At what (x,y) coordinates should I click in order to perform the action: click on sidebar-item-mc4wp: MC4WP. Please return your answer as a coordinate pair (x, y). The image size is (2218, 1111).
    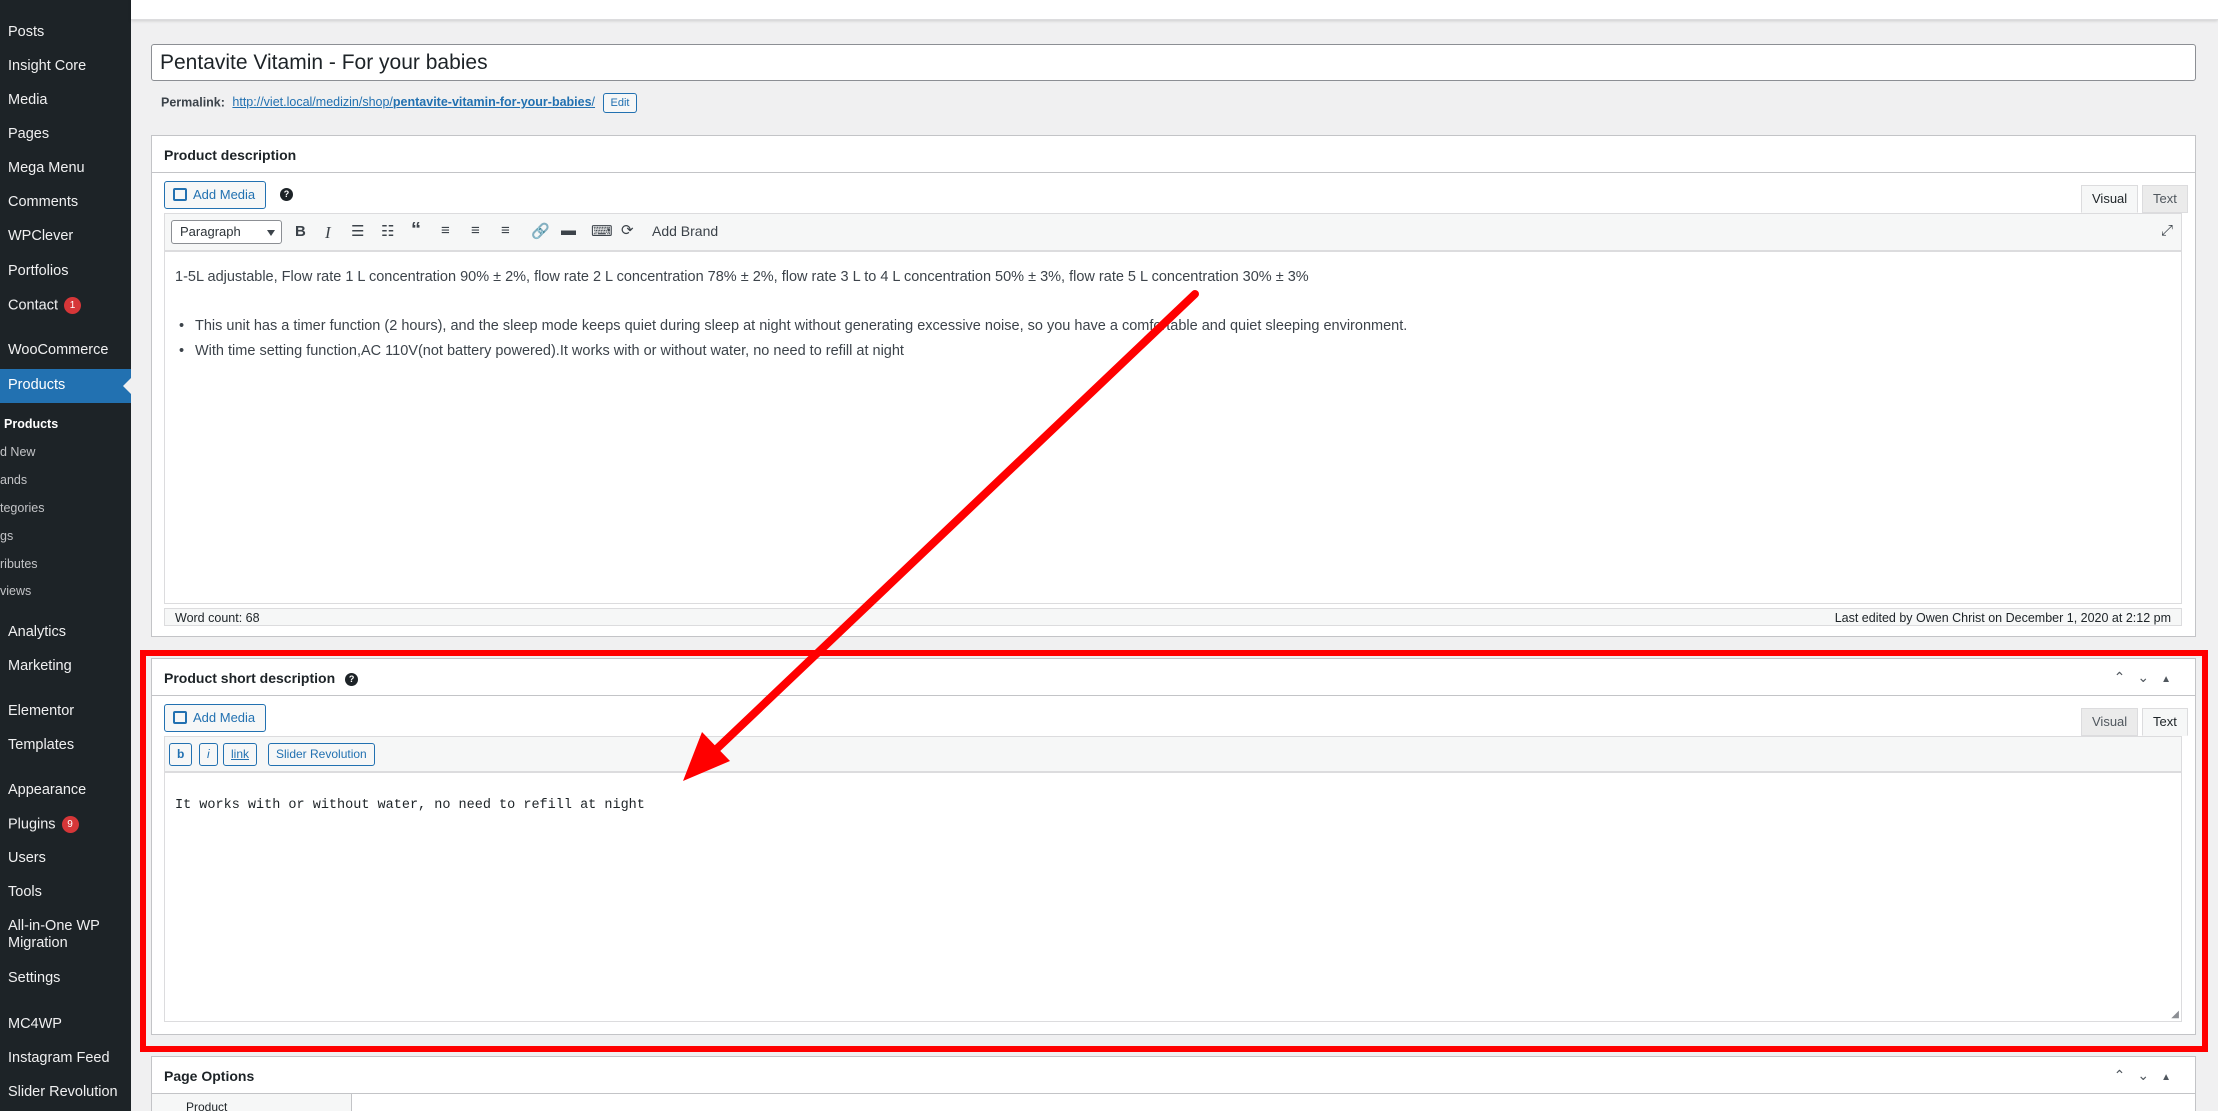
    Looking at the image, I should click on (35, 1024).